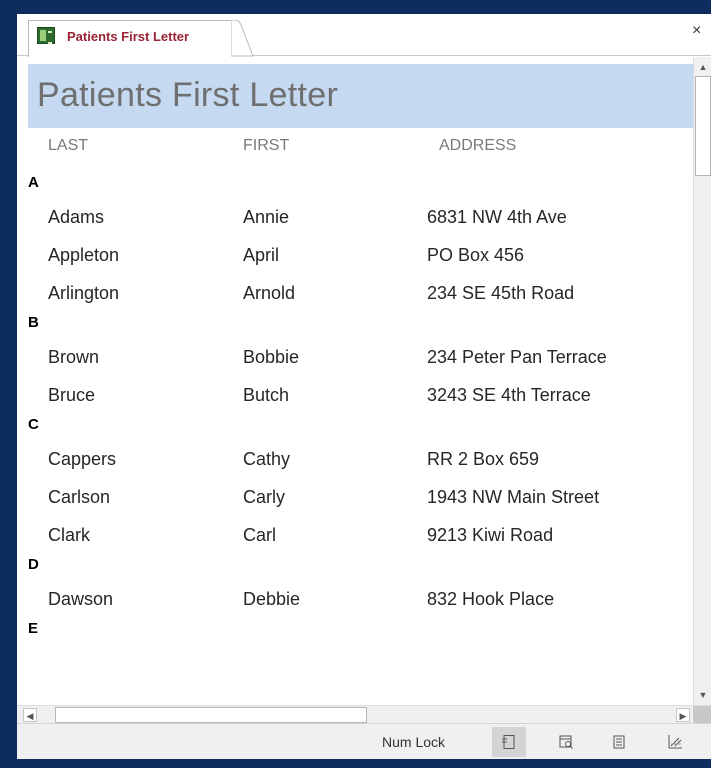  Describe the element at coordinates (33, 182) in the screenshot. I see `group-header-letter: A` at that location.